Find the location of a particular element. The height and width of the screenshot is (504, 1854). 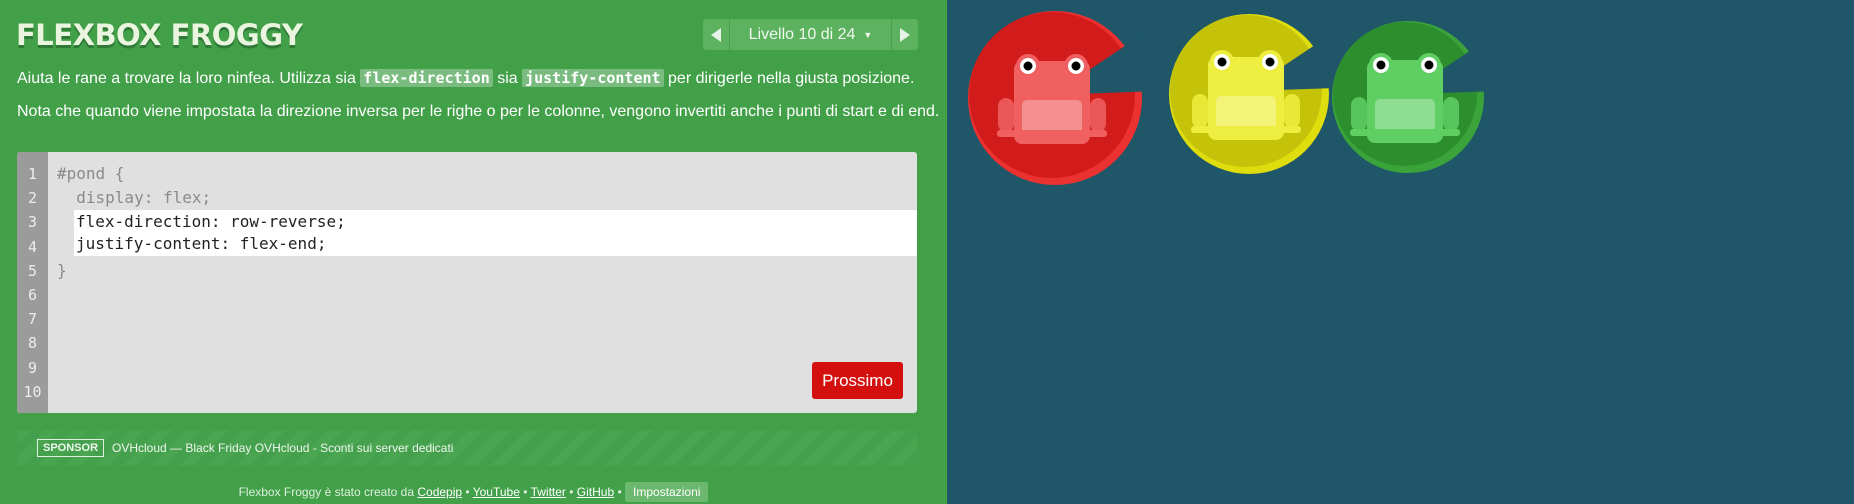

line-number: 7 is located at coordinates (32, 319).